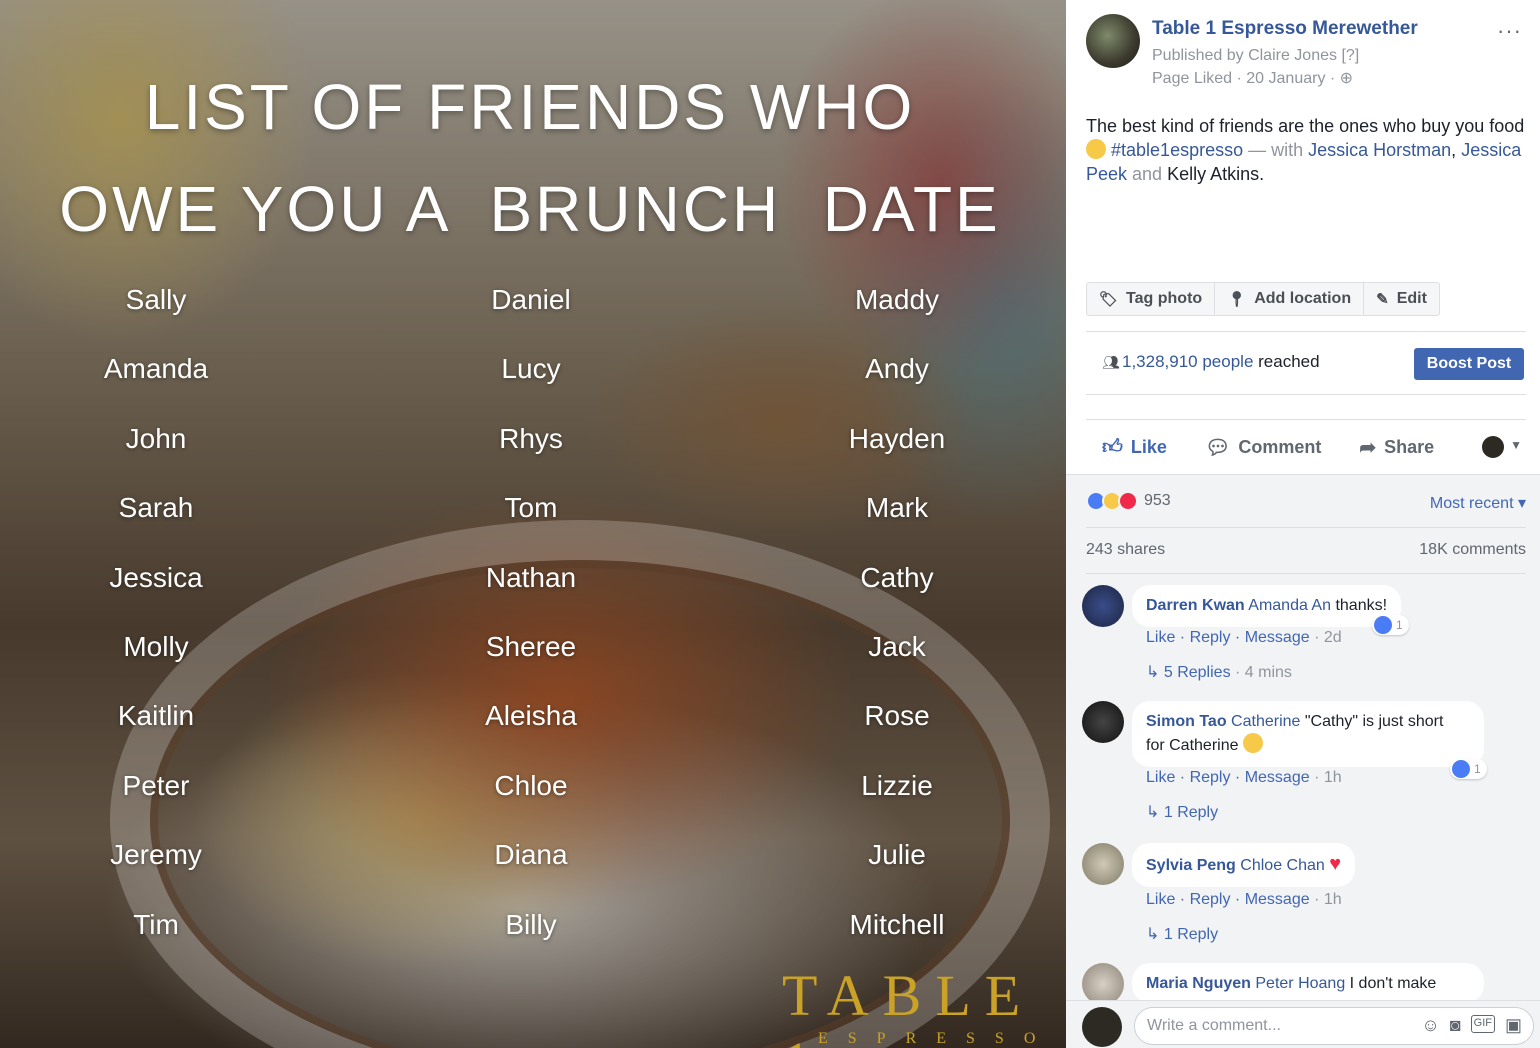 This screenshot has width=1540, height=1048. What do you see at coordinates (1177, 150) in the screenshot?
I see `hashtag-link: #table1espresso` at bounding box center [1177, 150].